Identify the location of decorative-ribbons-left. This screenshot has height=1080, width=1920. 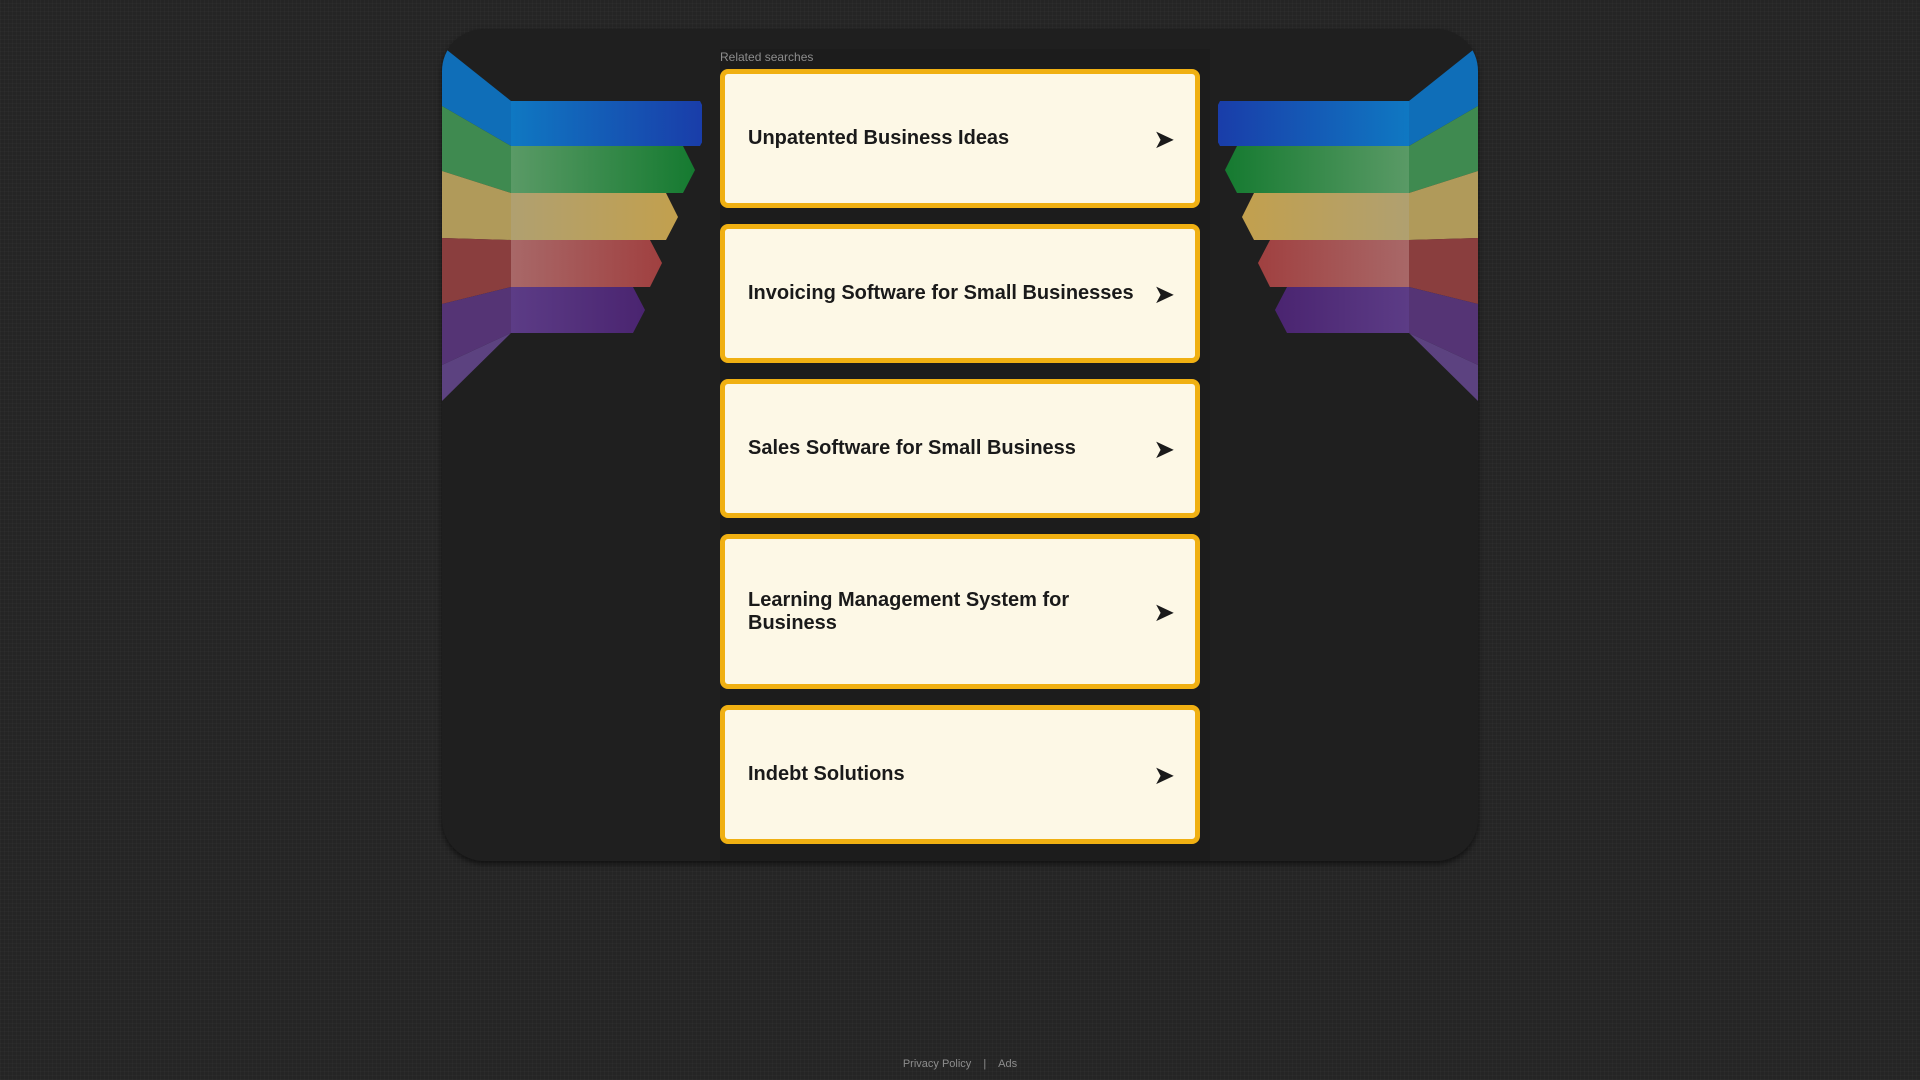
(572, 239).